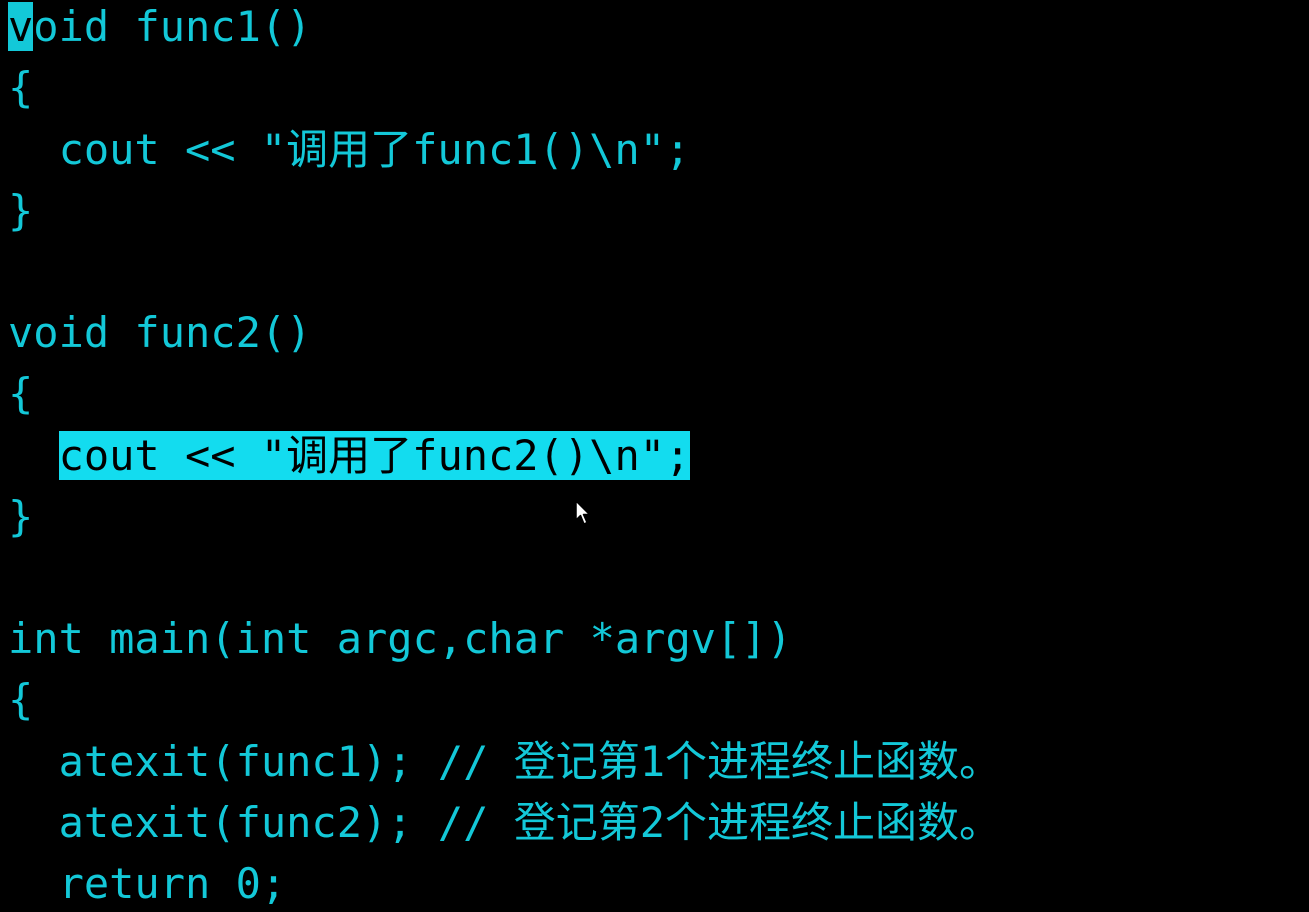 The height and width of the screenshot is (912, 1309). Describe the element at coordinates (583, 512) in the screenshot. I see `mouse-pointer-icon` at that location.